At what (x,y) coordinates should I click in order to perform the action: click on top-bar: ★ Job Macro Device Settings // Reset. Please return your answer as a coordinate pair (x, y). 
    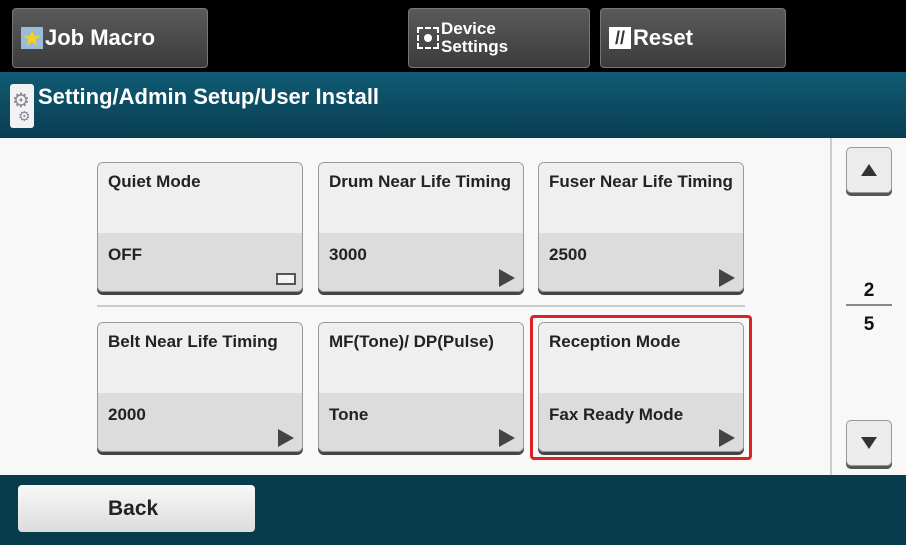
    Looking at the image, I should click on (453, 36).